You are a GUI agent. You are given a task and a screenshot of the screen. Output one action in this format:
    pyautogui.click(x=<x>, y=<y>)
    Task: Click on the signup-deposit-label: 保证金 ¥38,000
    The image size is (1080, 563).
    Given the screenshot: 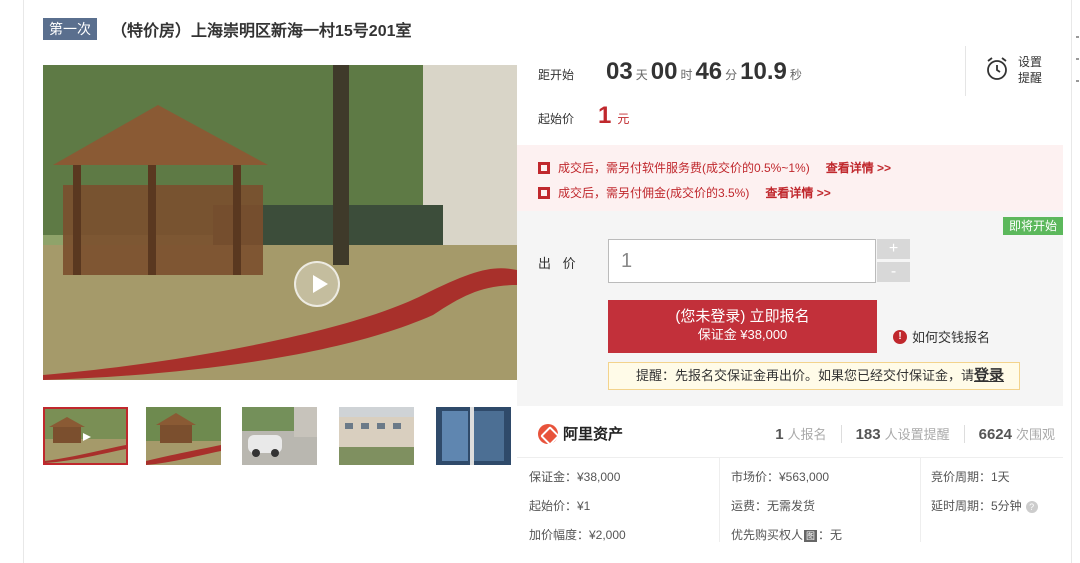 What is the action you would take?
    pyautogui.click(x=742, y=334)
    